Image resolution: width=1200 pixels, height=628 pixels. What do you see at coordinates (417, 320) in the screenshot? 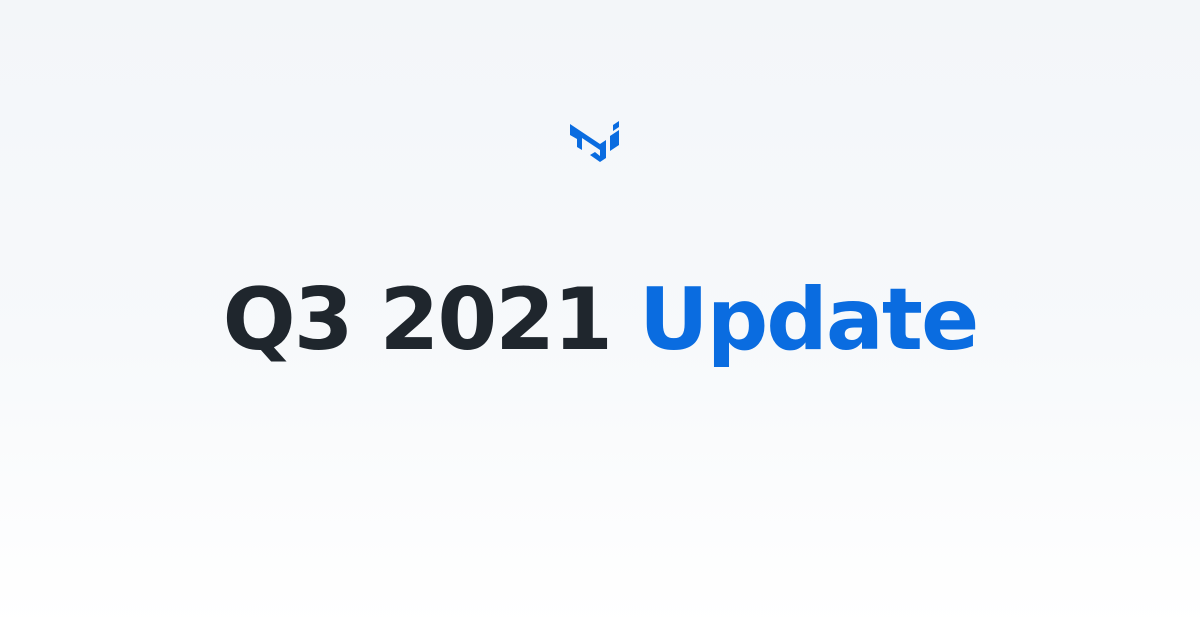
I see `headline-primary: Q3 2021` at bounding box center [417, 320].